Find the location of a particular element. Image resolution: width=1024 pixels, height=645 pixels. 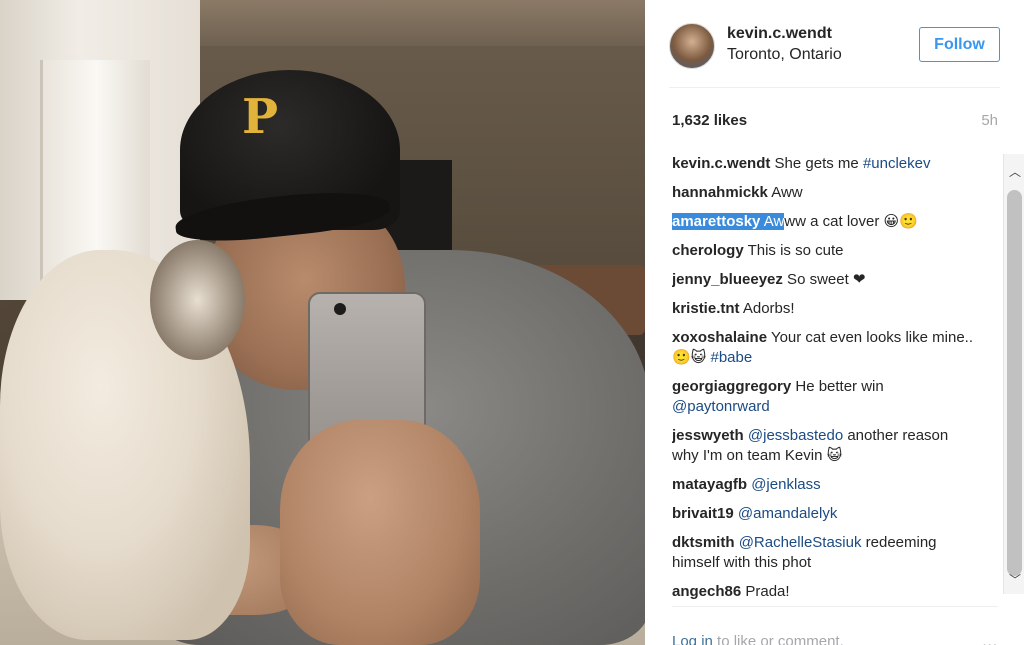

post-header: kevin.c.wendt Toronto, Ontario Follow is located at coordinates (834, 54).